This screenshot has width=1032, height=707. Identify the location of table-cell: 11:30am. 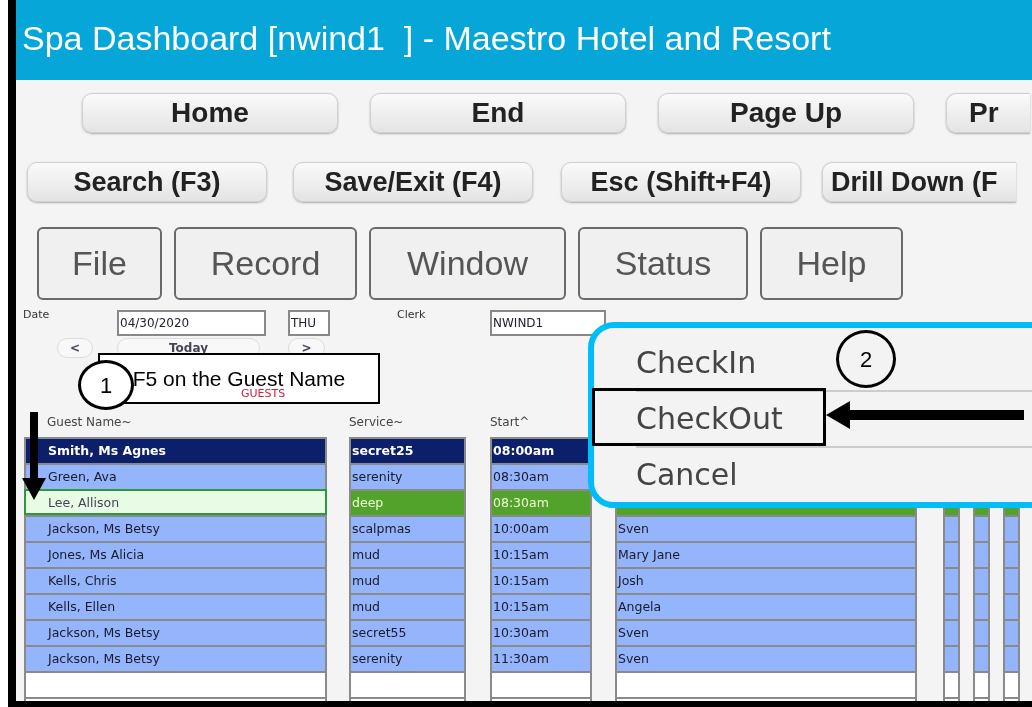
(541, 658).